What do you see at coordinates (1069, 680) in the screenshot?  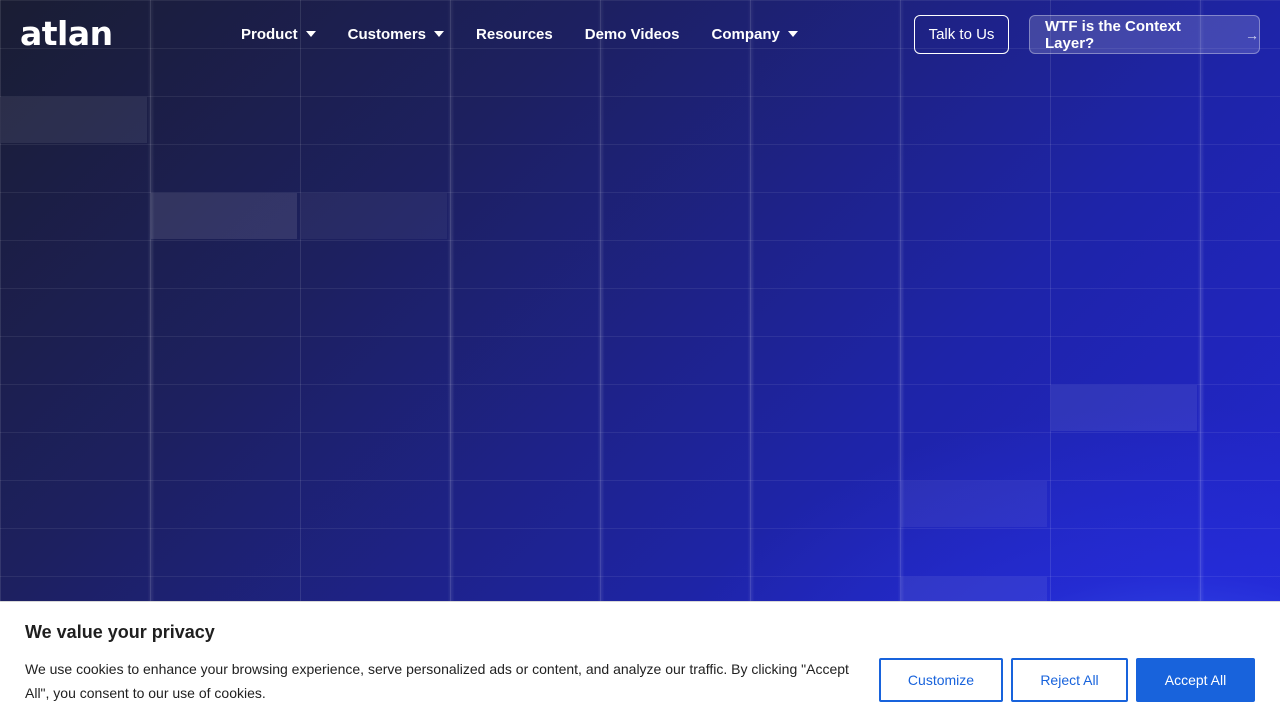 I see `reject-all-button: Reject All` at bounding box center [1069, 680].